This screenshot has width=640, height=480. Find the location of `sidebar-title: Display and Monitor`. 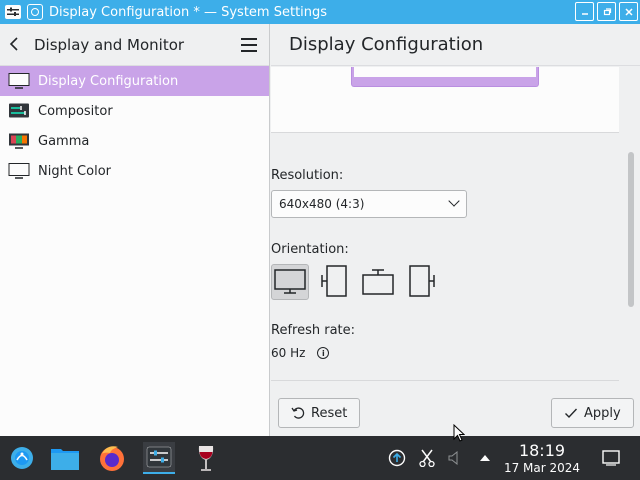

sidebar-title: Display and Monitor is located at coordinates (109, 44).